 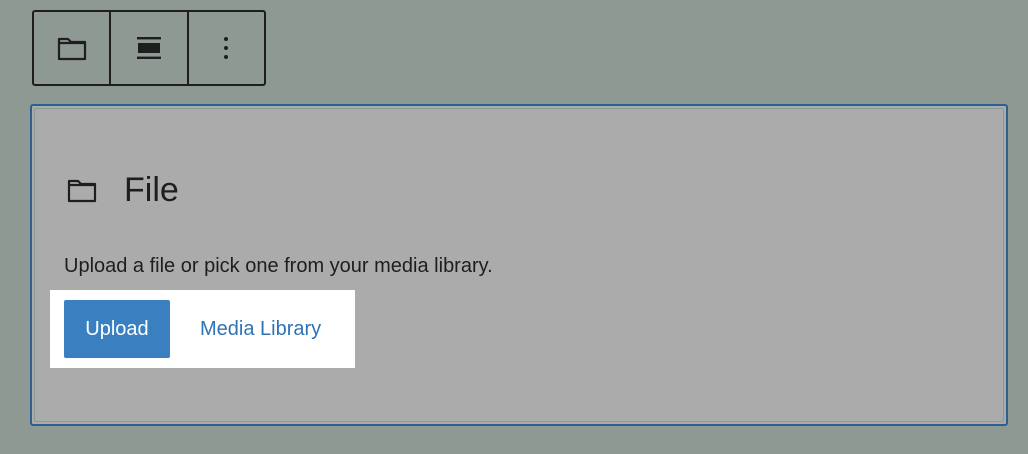 I want to click on options-button, so click(x=225, y=48).